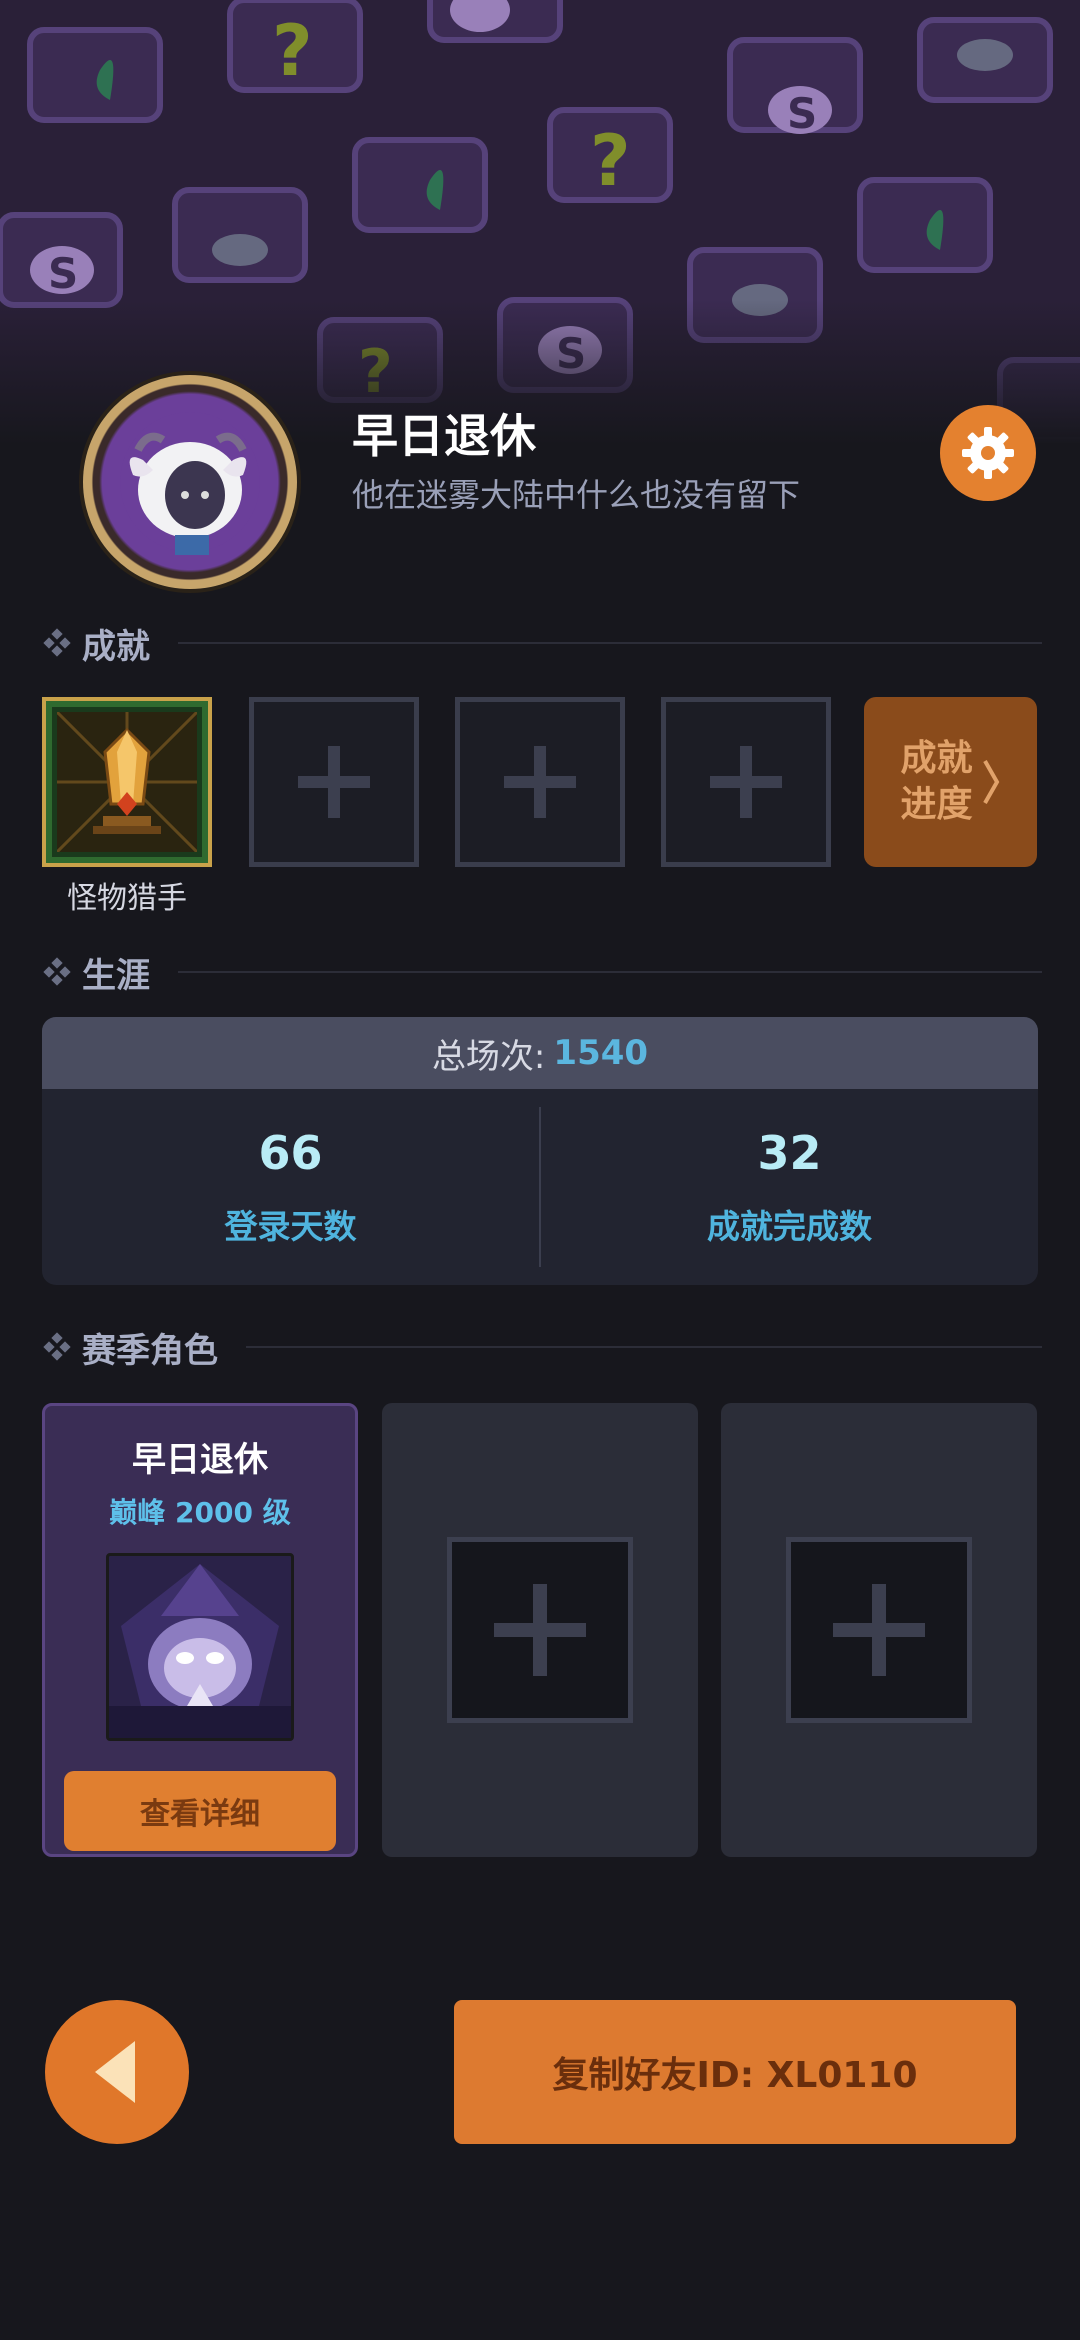 The image size is (1080, 2340). What do you see at coordinates (990, 782) in the screenshot?
I see `chevron-right-icon` at bounding box center [990, 782].